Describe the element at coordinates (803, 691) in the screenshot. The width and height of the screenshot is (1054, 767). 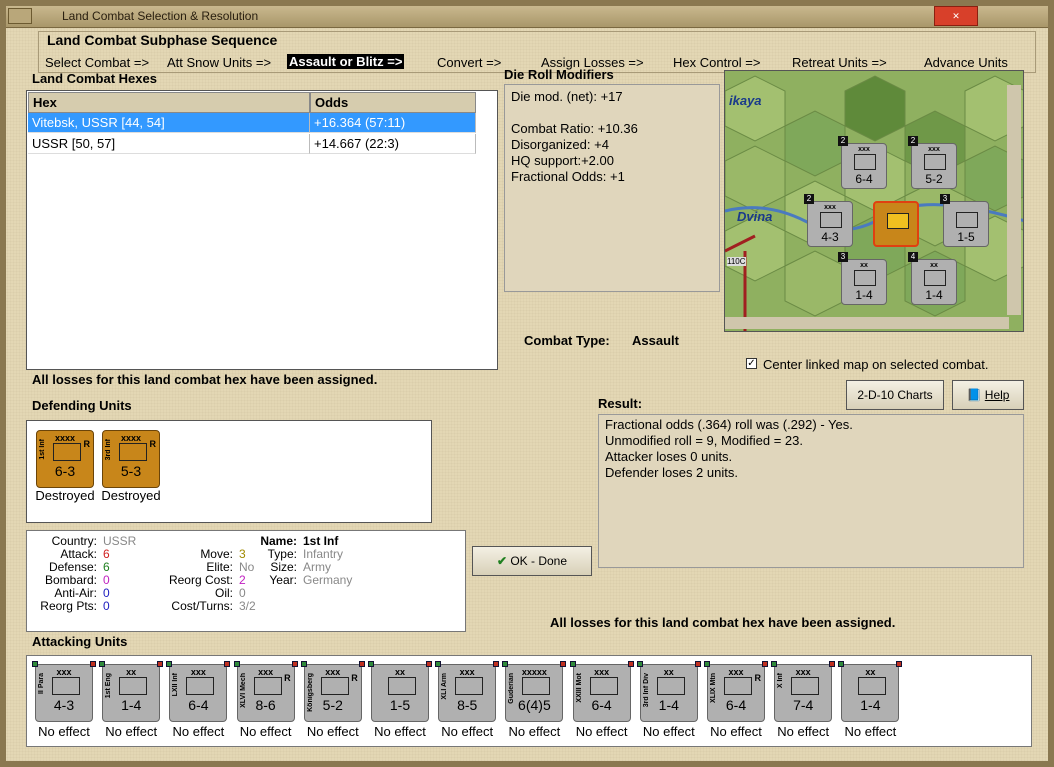
I see `attacking-unit: xxx X Inf 7-4` at that location.